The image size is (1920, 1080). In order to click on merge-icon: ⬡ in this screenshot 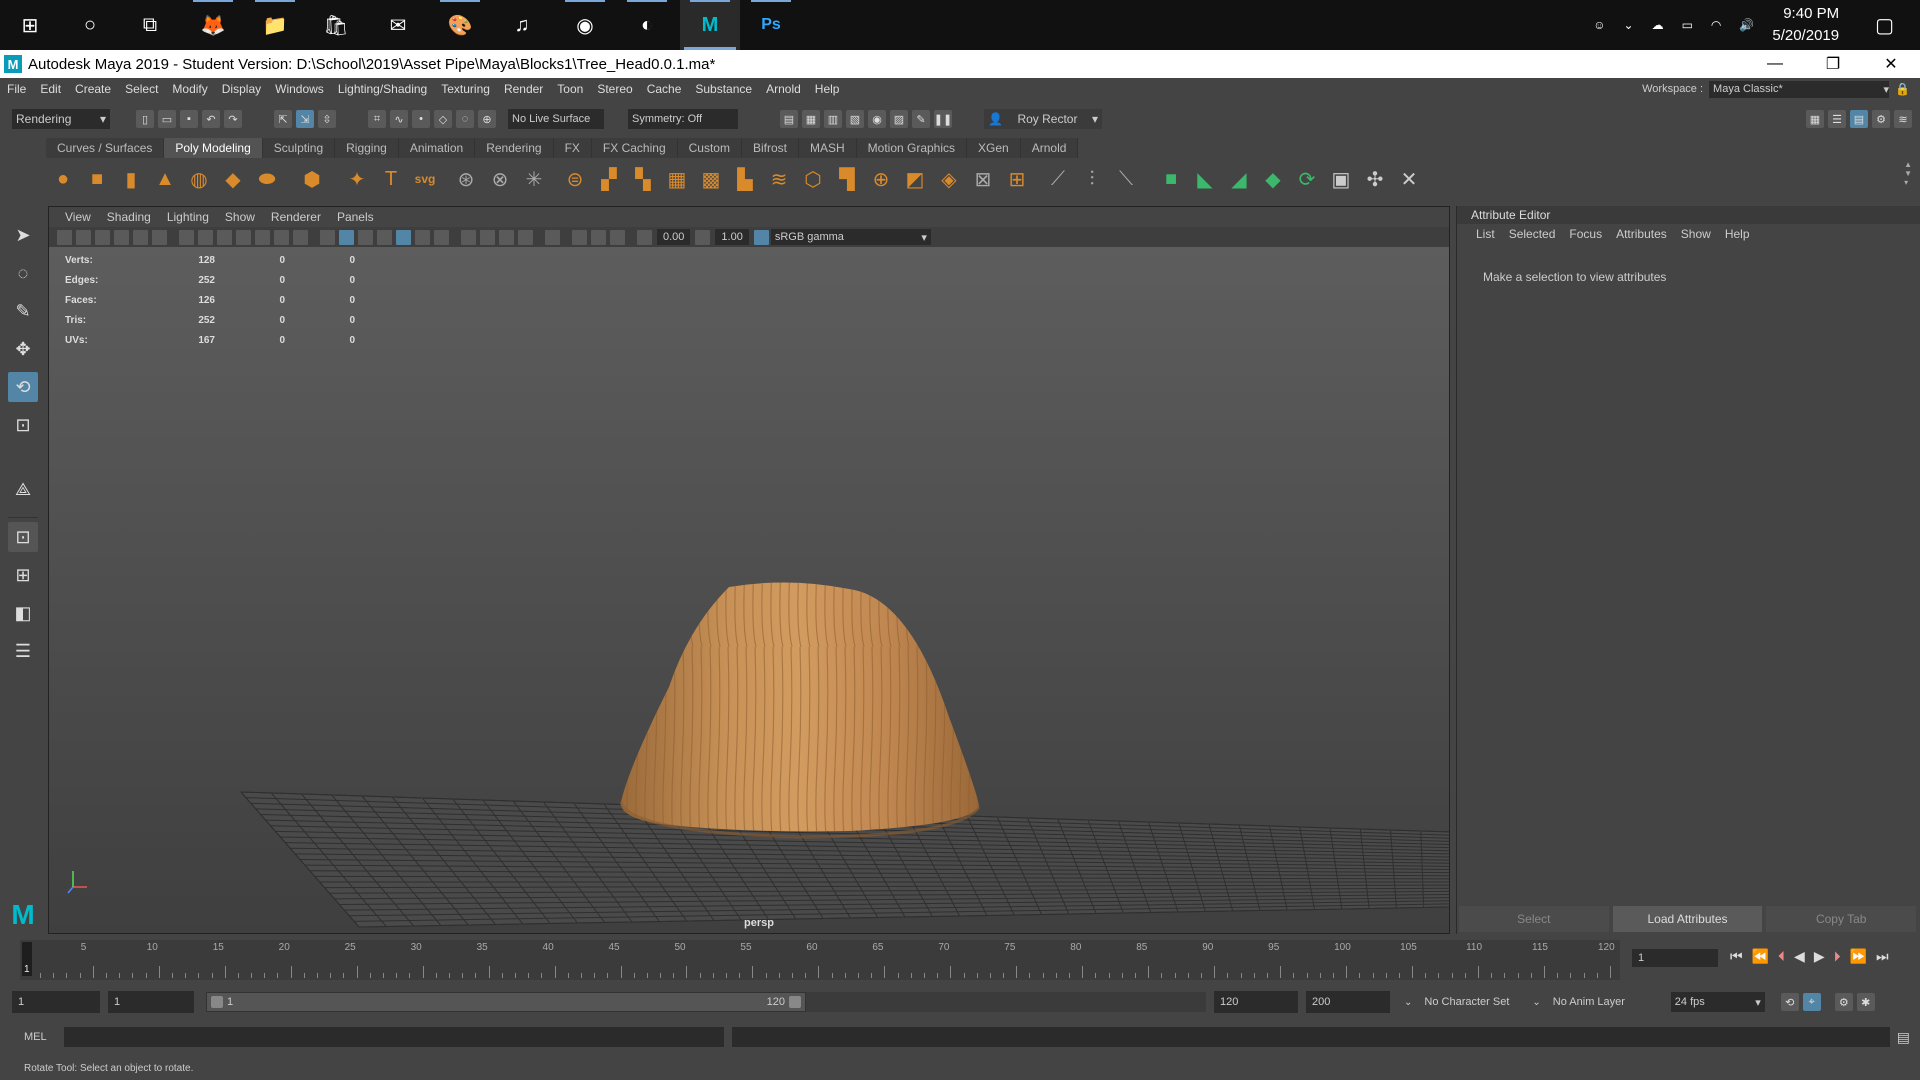, I will do `click(813, 179)`.